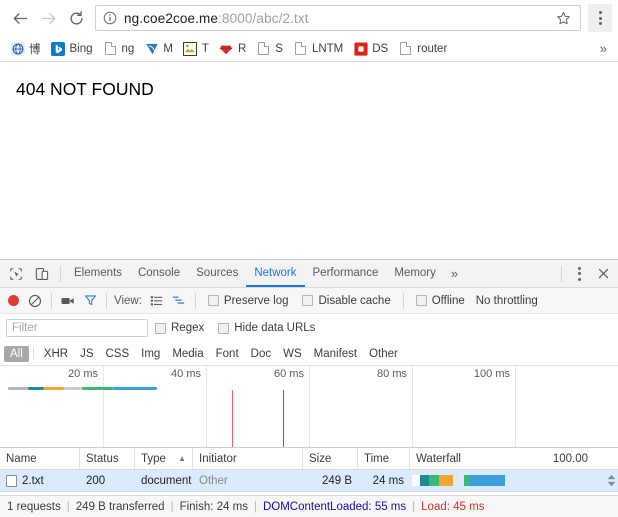  Describe the element at coordinates (153, 458) in the screenshot. I see `column-header-label: Type` at that location.